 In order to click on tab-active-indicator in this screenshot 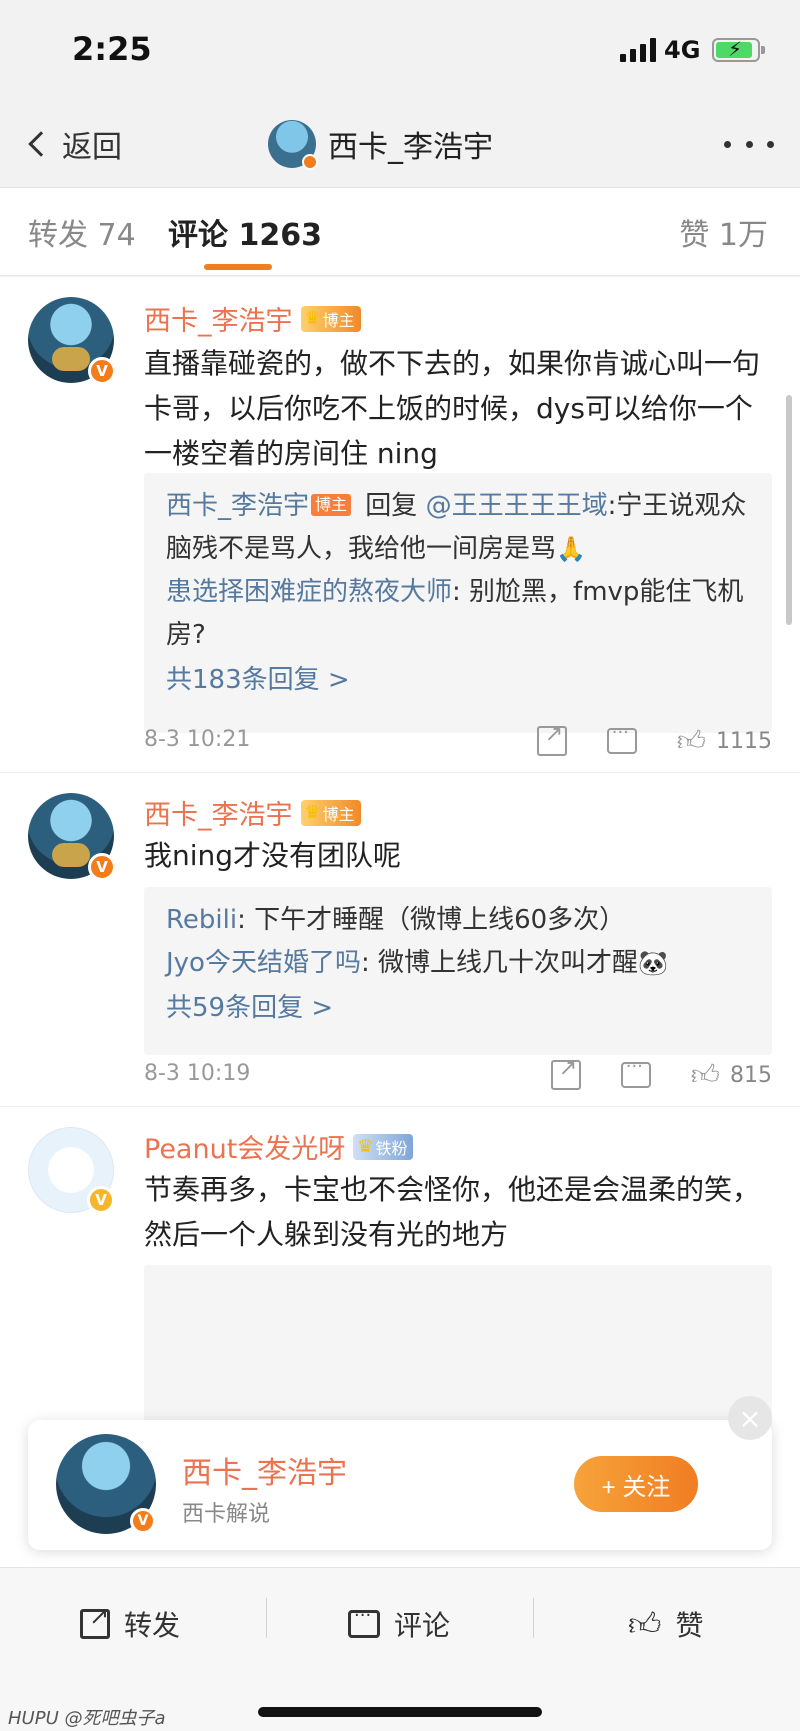, I will do `click(238, 267)`.